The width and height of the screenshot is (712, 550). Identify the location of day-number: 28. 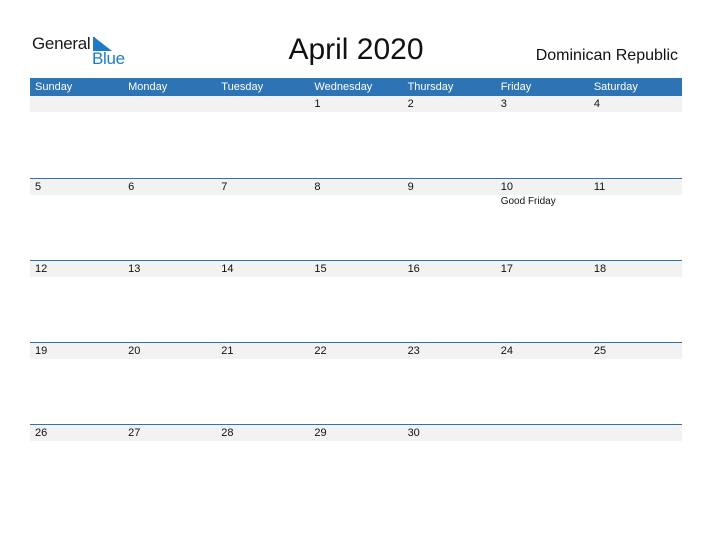
(227, 433).